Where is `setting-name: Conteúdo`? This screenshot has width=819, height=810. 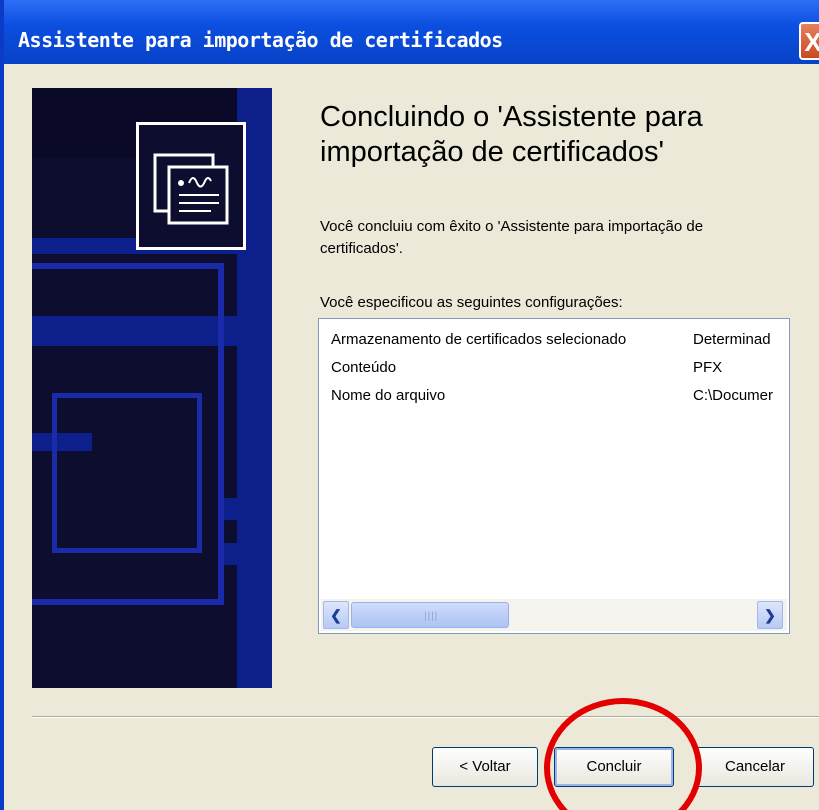
setting-name: Conteúdo is located at coordinates (364, 367).